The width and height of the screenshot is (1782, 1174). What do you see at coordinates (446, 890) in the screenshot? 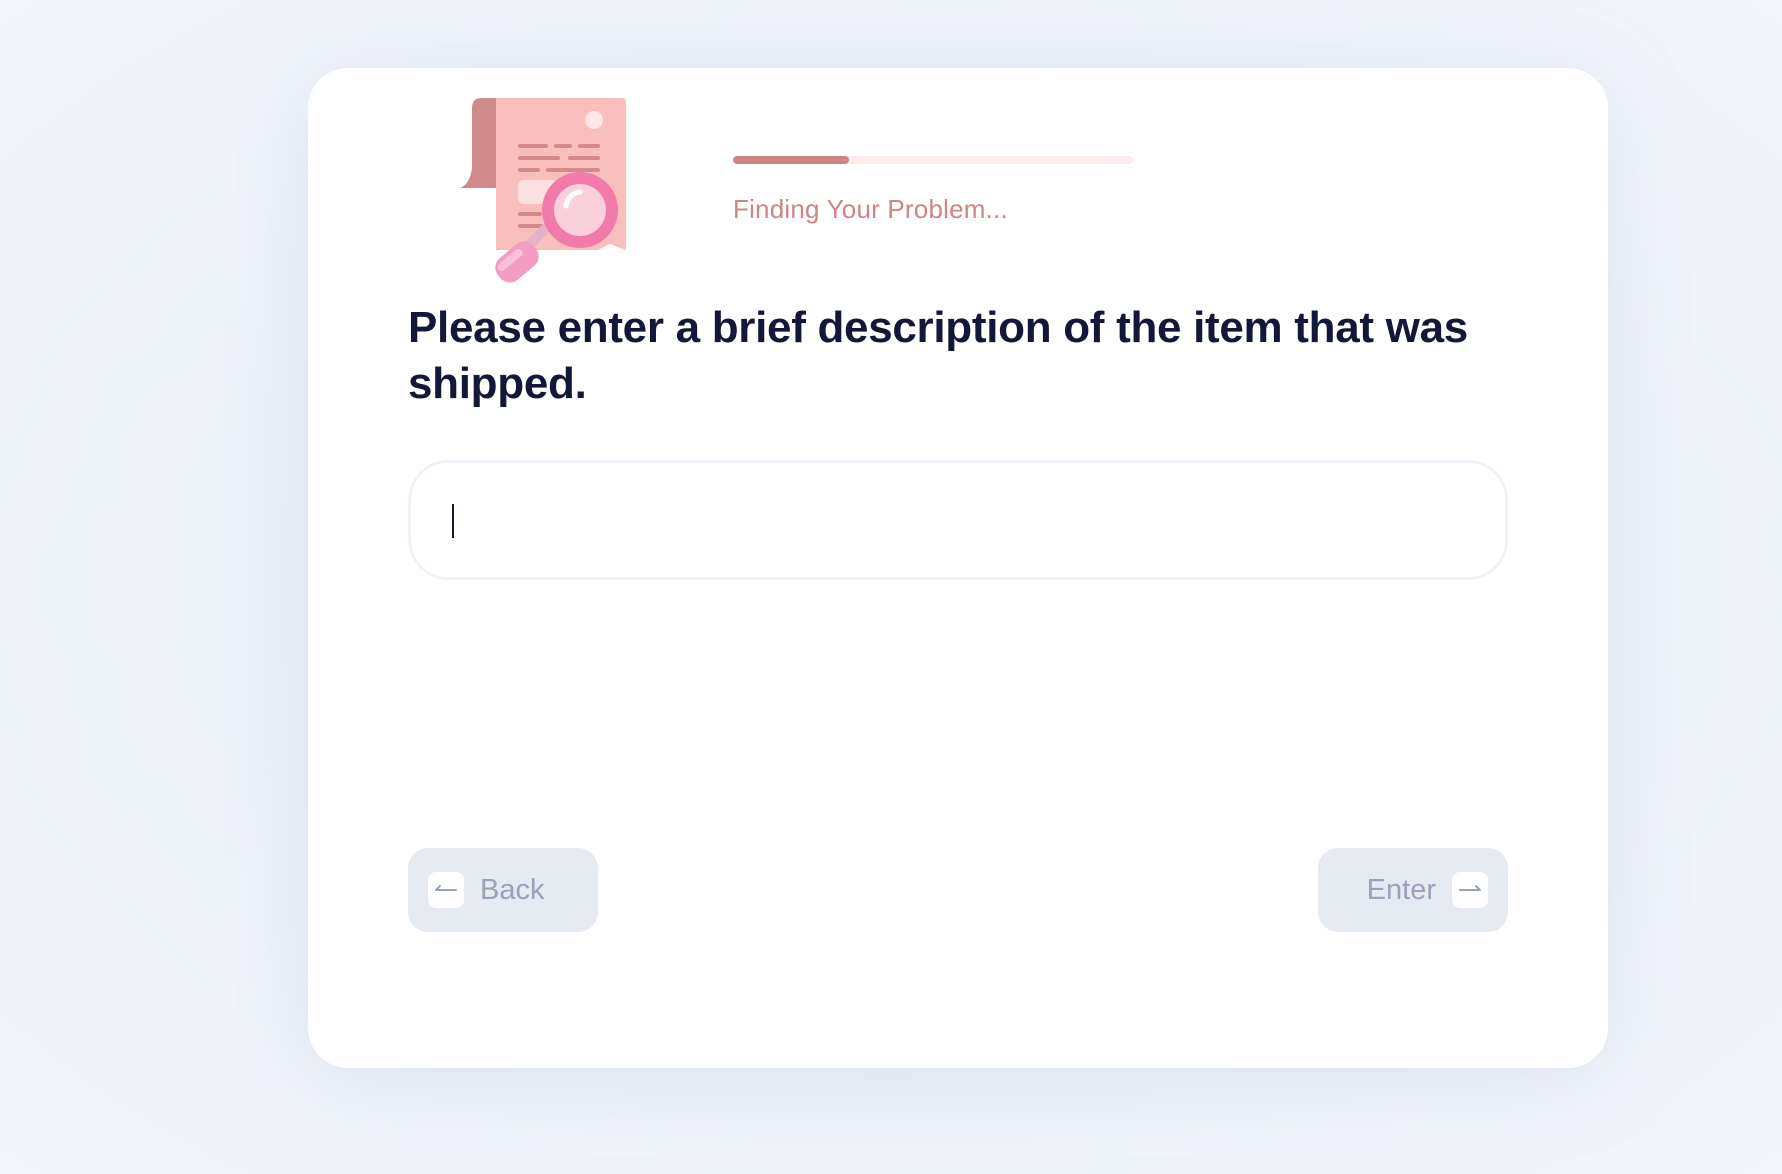
I see `arrow-left-icon` at bounding box center [446, 890].